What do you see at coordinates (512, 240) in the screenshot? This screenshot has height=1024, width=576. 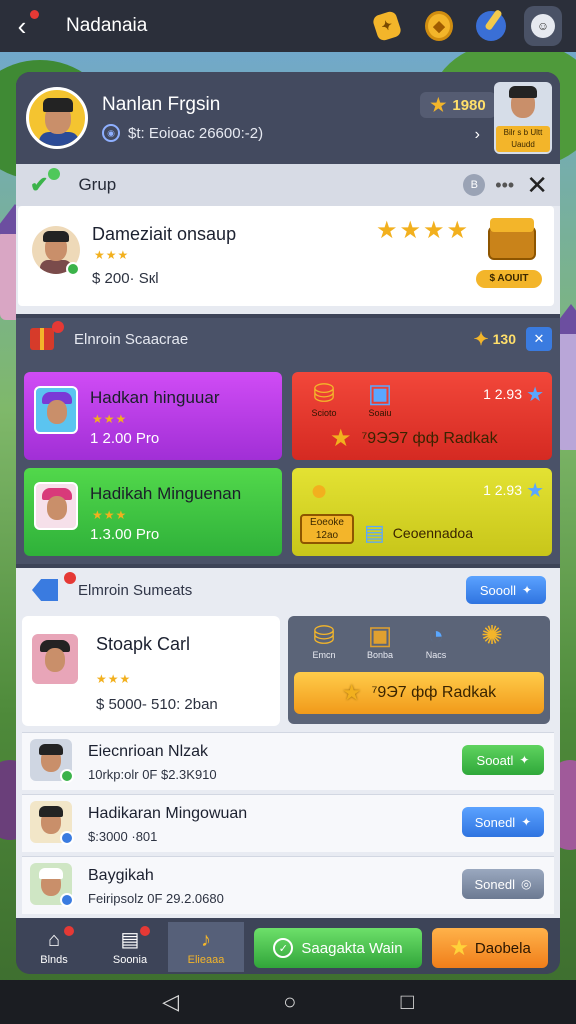 I see `chest-icon` at bounding box center [512, 240].